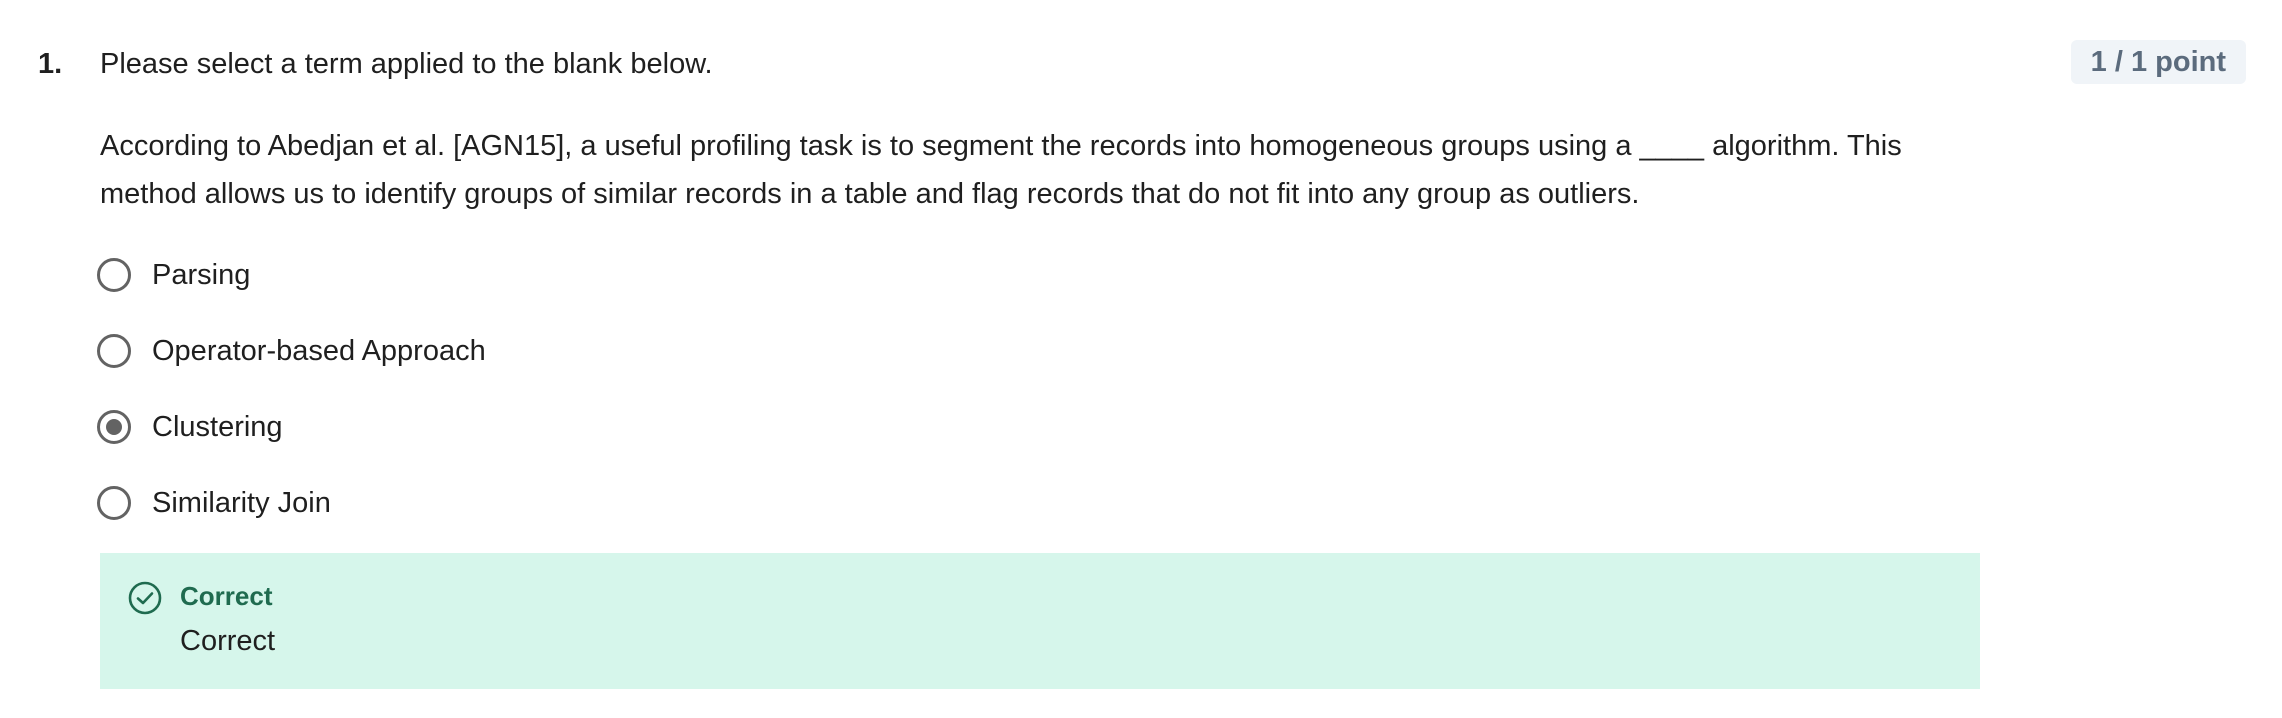 This screenshot has width=2282, height=718. I want to click on option-clustering: Clustering, so click(291, 427).